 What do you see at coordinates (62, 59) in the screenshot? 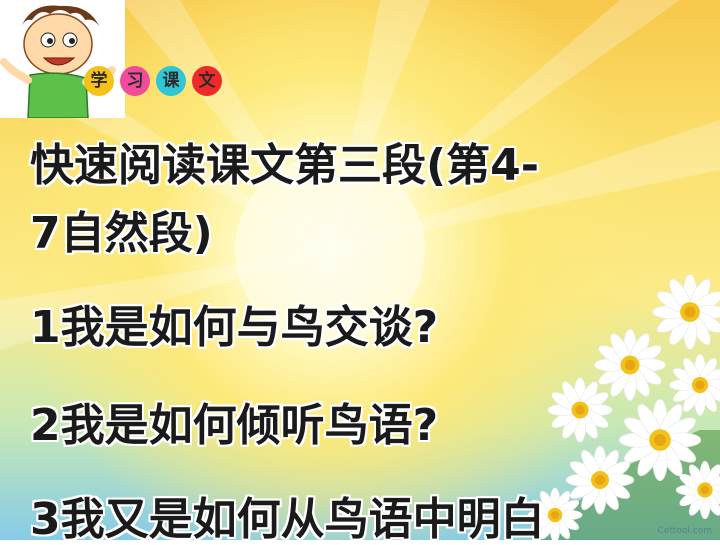
I see `cartoon-boy-icon` at bounding box center [62, 59].